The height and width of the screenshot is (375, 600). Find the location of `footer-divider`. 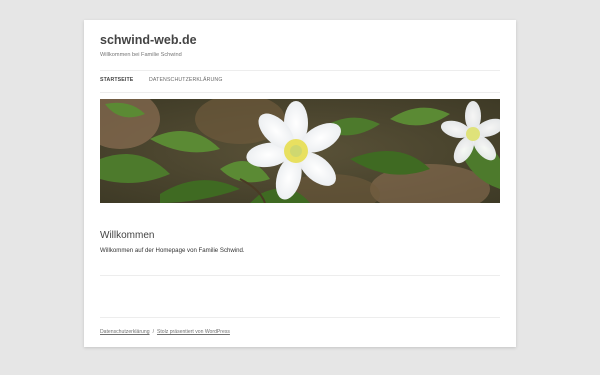

footer-divider is located at coordinates (300, 317).